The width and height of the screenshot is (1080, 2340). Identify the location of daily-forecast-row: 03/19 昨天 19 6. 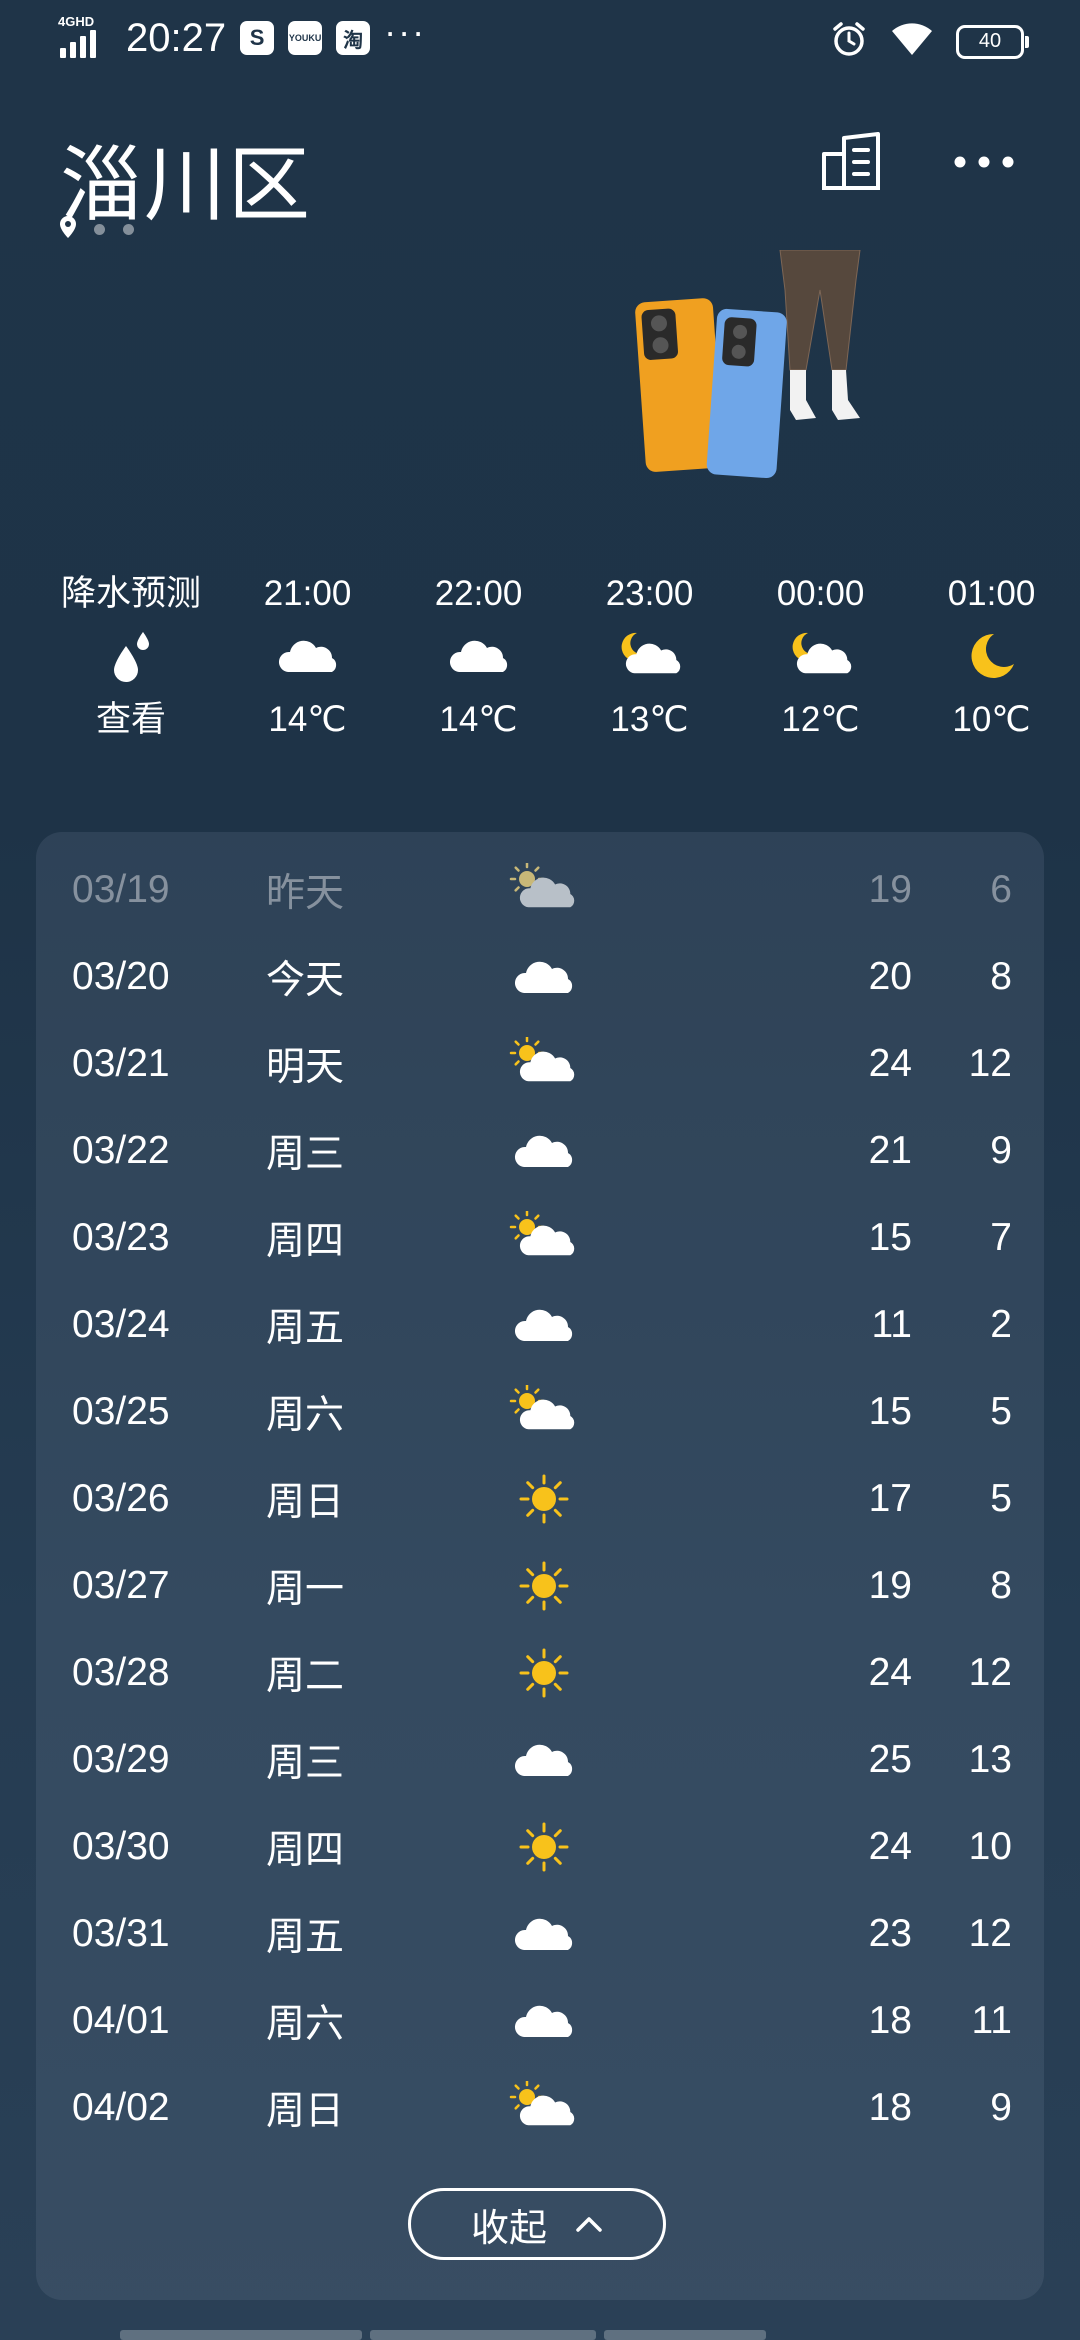
(540, 889).